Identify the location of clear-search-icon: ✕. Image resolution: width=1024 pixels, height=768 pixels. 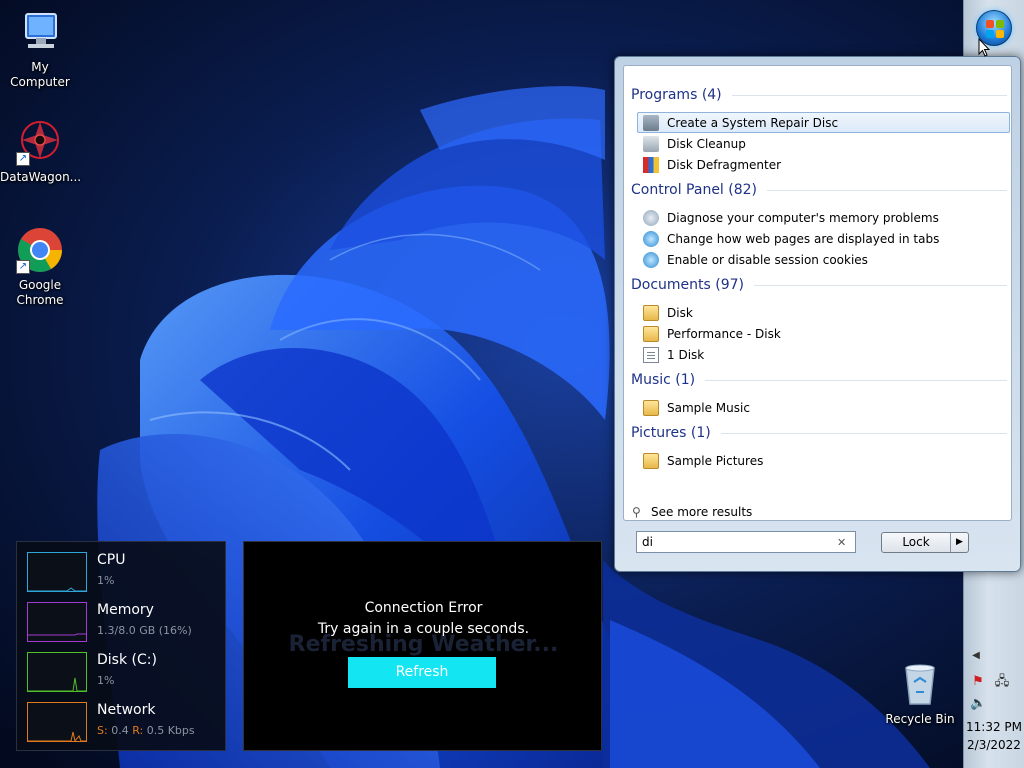
(841, 542).